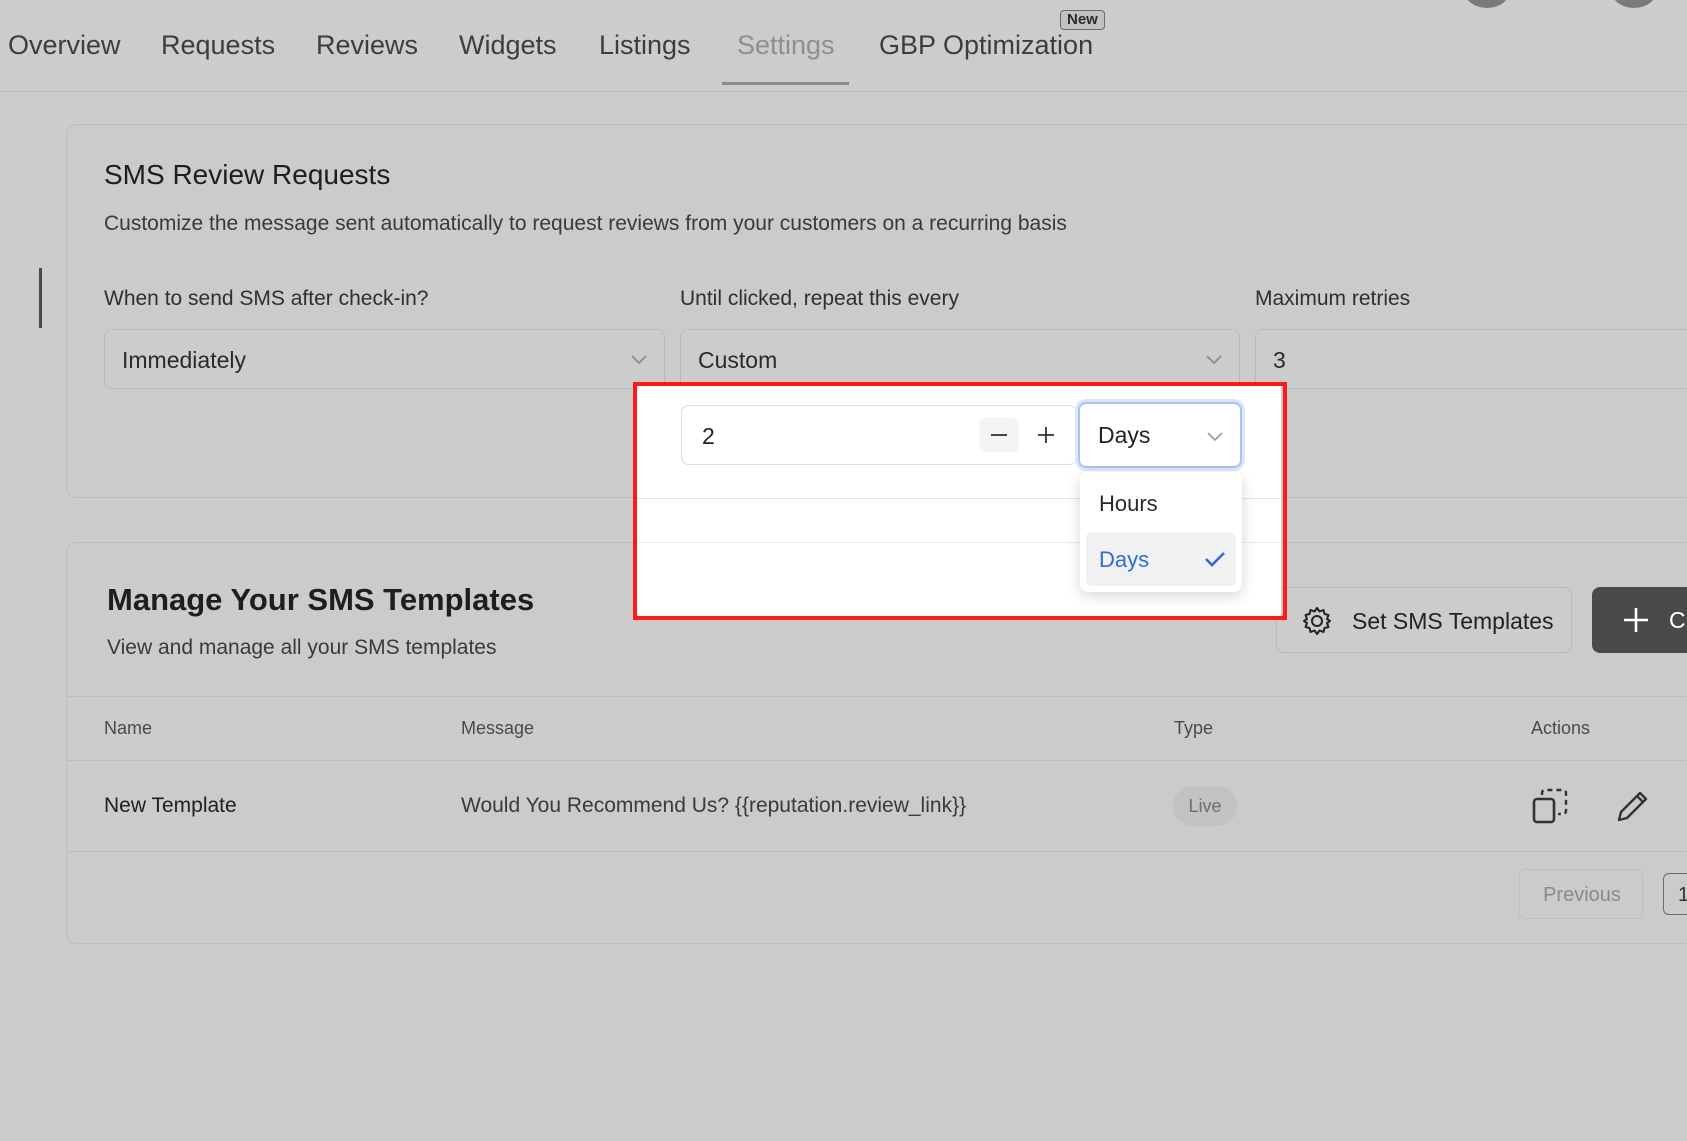  What do you see at coordinates (367, 45) in the screenshot?
I see `tab-reviews: Reviews` at bounding box center [367, 45].